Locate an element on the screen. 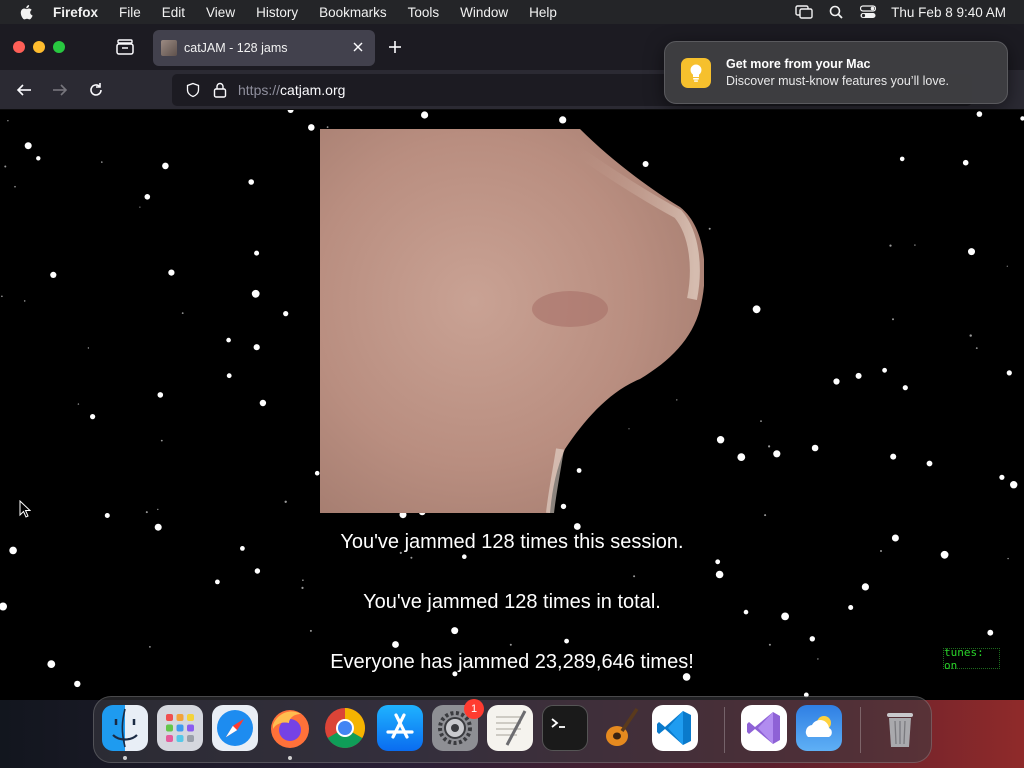 The width and height of the screenshot is (1024, 768). status-area: Thu Feb 8 9:40 AM is located at coordinates (902, 12).